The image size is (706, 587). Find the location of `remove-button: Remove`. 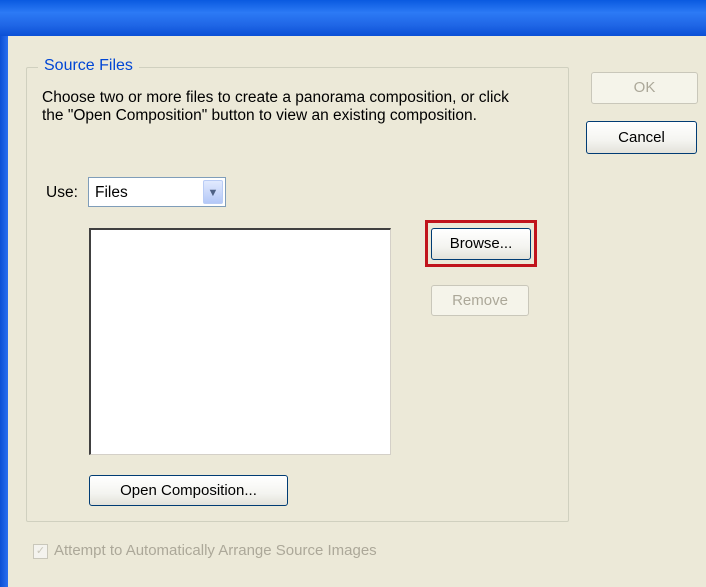

remove-button: Remove is located at coordinates (480, 300).